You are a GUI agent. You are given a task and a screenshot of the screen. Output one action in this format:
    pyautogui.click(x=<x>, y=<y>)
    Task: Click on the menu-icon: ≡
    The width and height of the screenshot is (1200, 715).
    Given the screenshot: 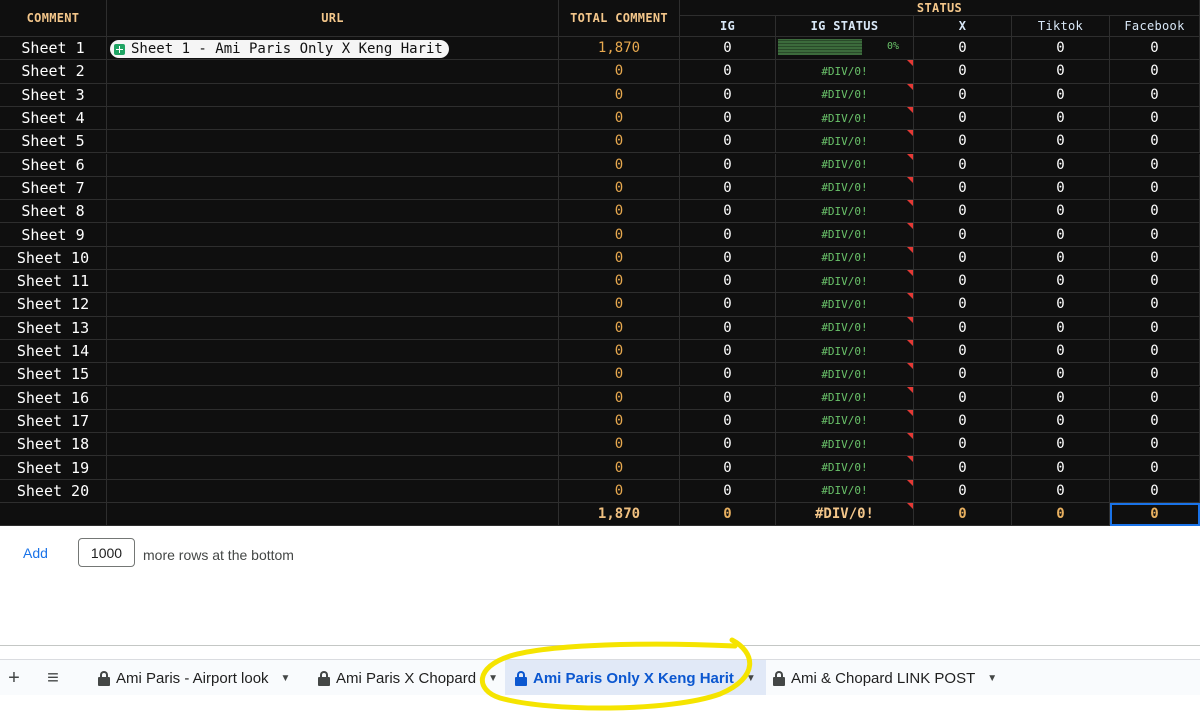 What is the action you would take?
    pyautogui.click(x=53, y=678)
    